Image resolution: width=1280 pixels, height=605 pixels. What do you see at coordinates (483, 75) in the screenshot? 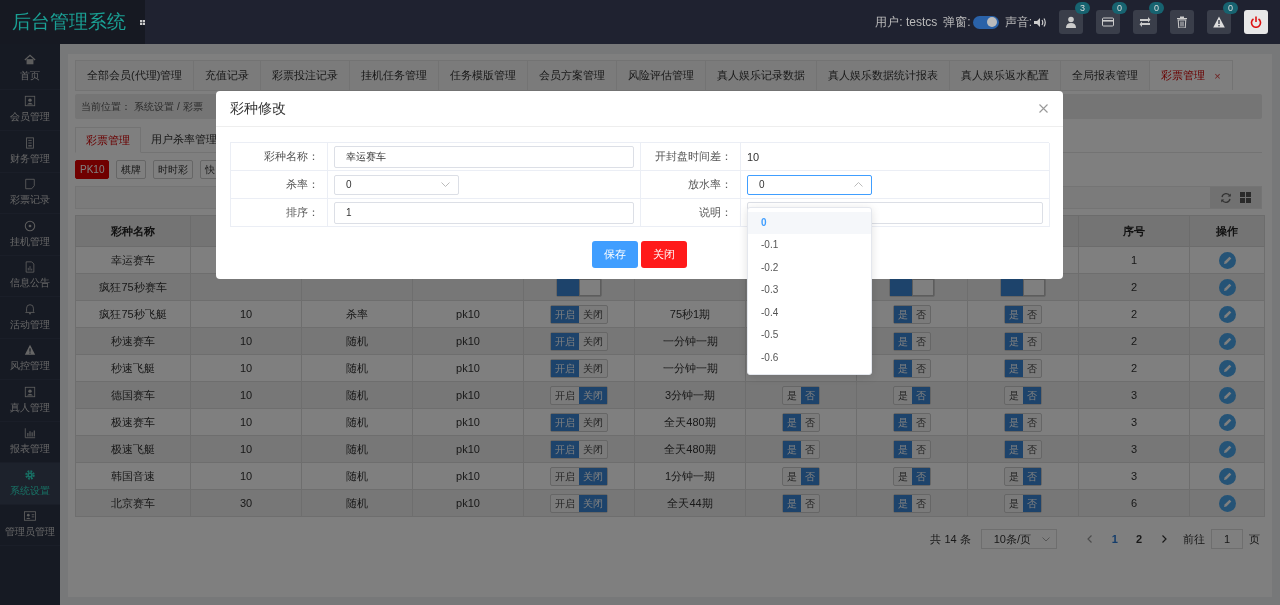
I see `page-tab: 任务模版管理` at bounding box center [483, 75].